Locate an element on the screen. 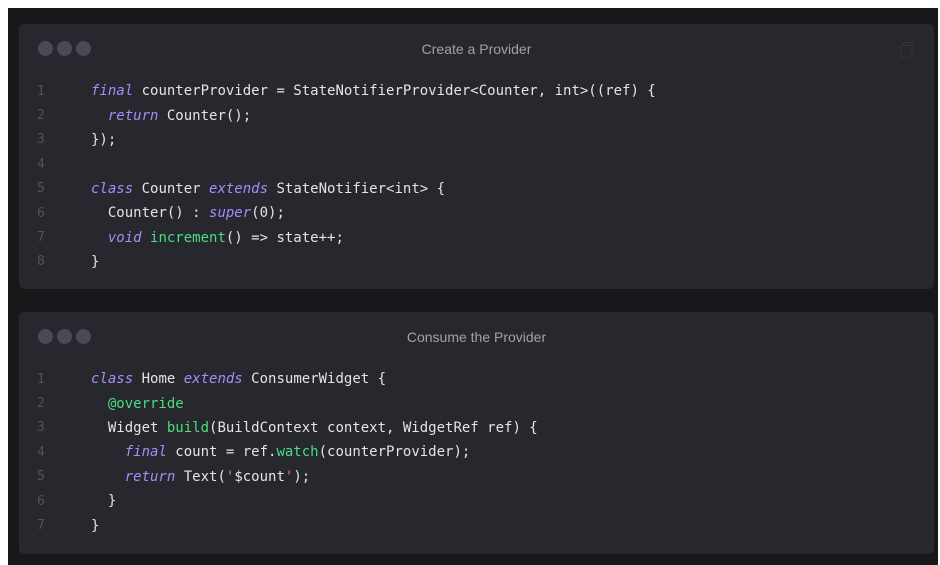 The height and width of the screenshot is (565, 940). copy-icon is located at coordinates (907, 50).